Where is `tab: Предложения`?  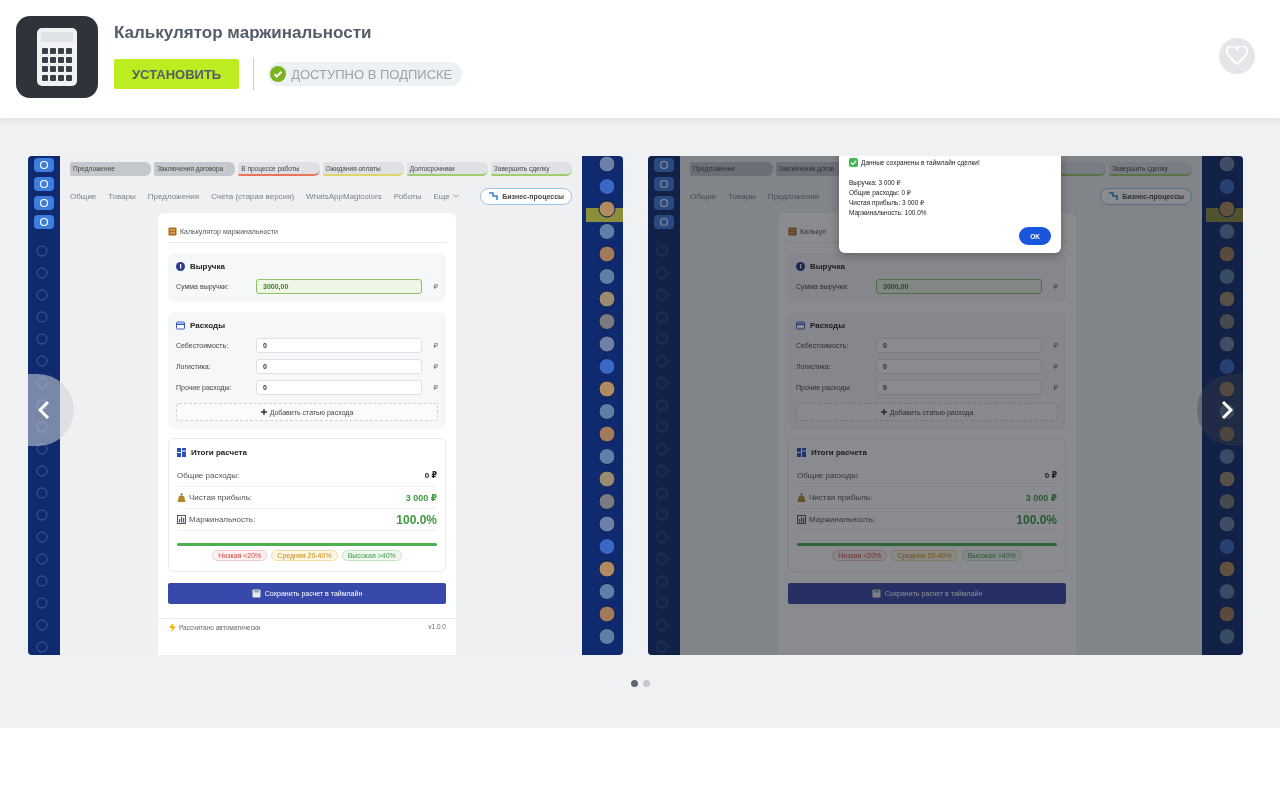 tab: Предложения is located at coordinates (173, 196).